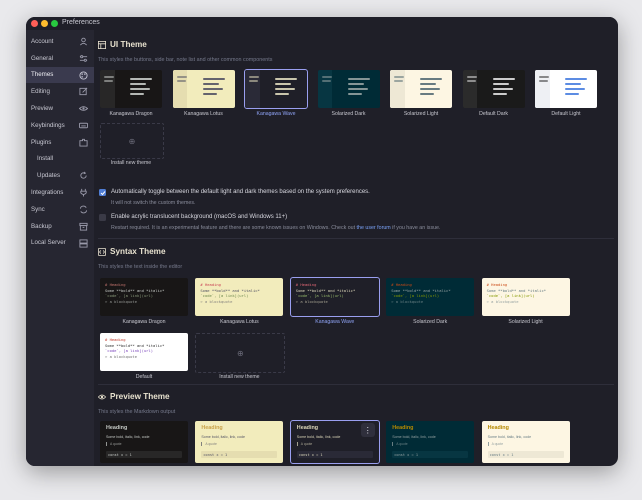 This screenshot has width=642, height=500. Describe the element at coordinates (60, 41) in the screenshot. I see `sidebar-item-account: Account` at that location.